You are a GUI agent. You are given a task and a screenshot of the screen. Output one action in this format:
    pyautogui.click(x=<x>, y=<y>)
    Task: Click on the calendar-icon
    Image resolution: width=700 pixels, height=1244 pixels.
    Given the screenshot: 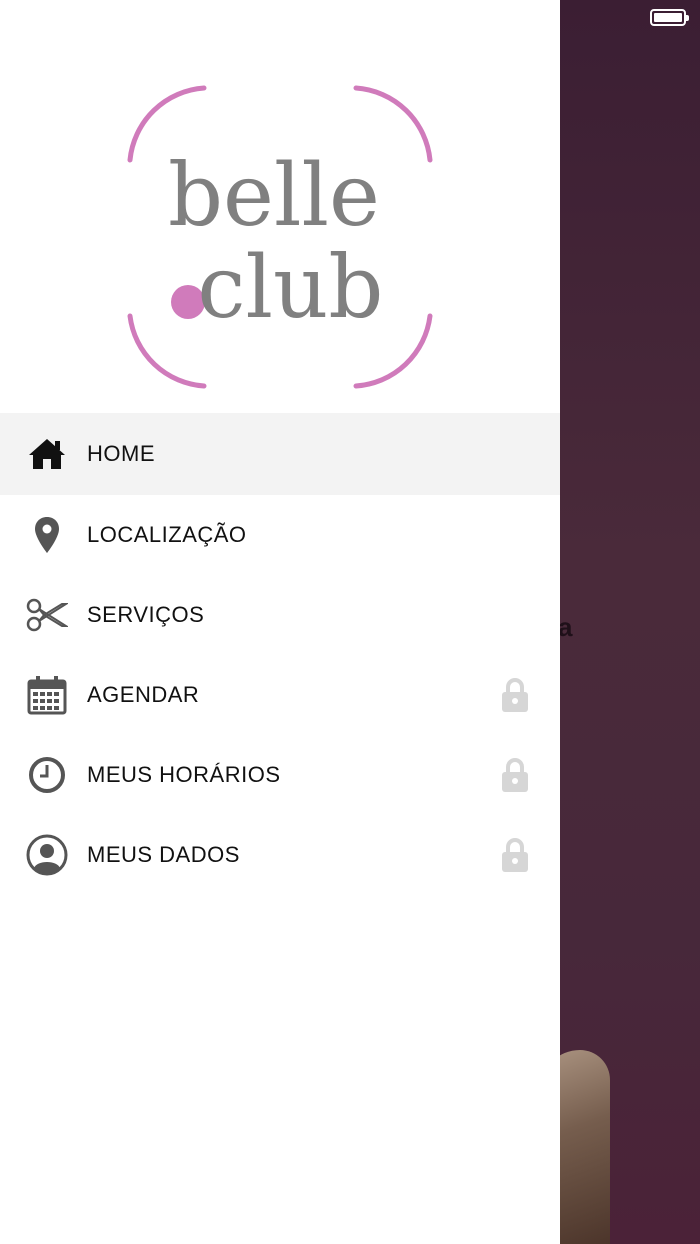 What is the action you would take?
    pyautogui.click(x=47, y=695)
    